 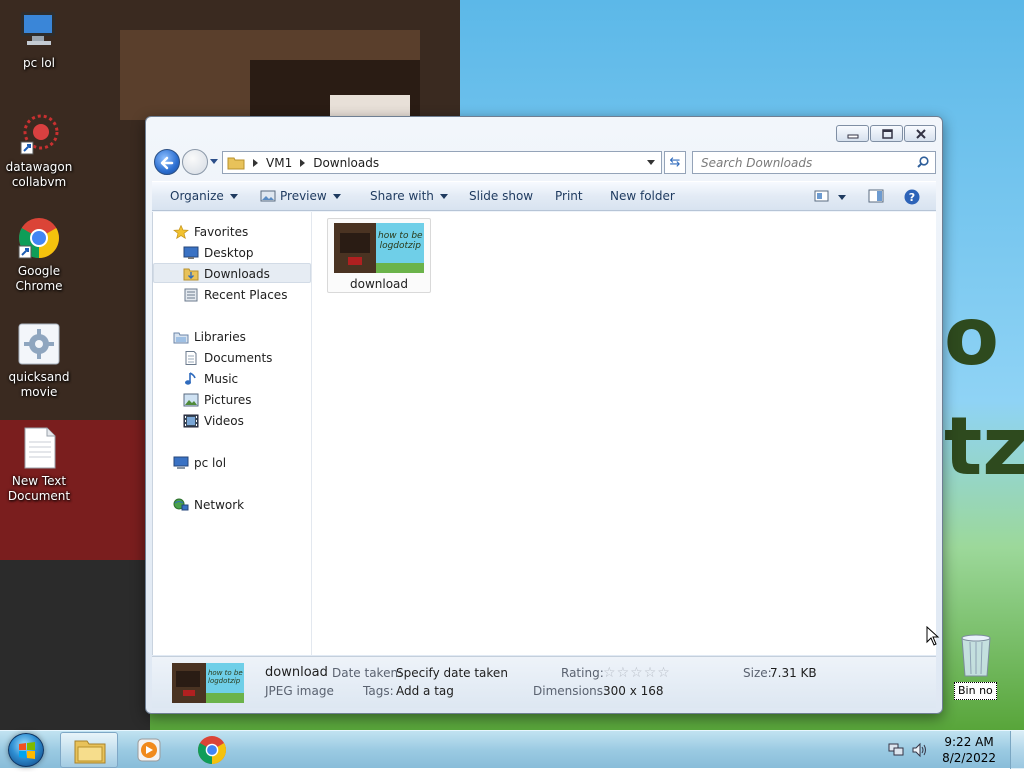 I want to click on view-options-icon, so click(x=821, y=196).